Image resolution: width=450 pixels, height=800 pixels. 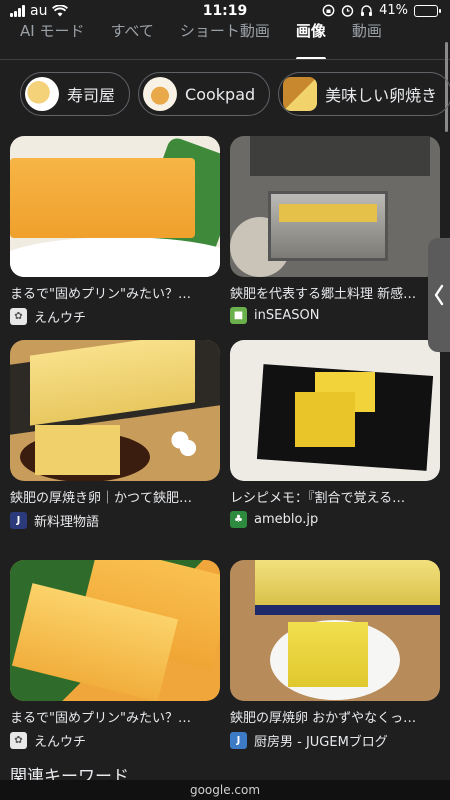 I want to click on source-name: ameblo.jp, so click(x=286, y=519).